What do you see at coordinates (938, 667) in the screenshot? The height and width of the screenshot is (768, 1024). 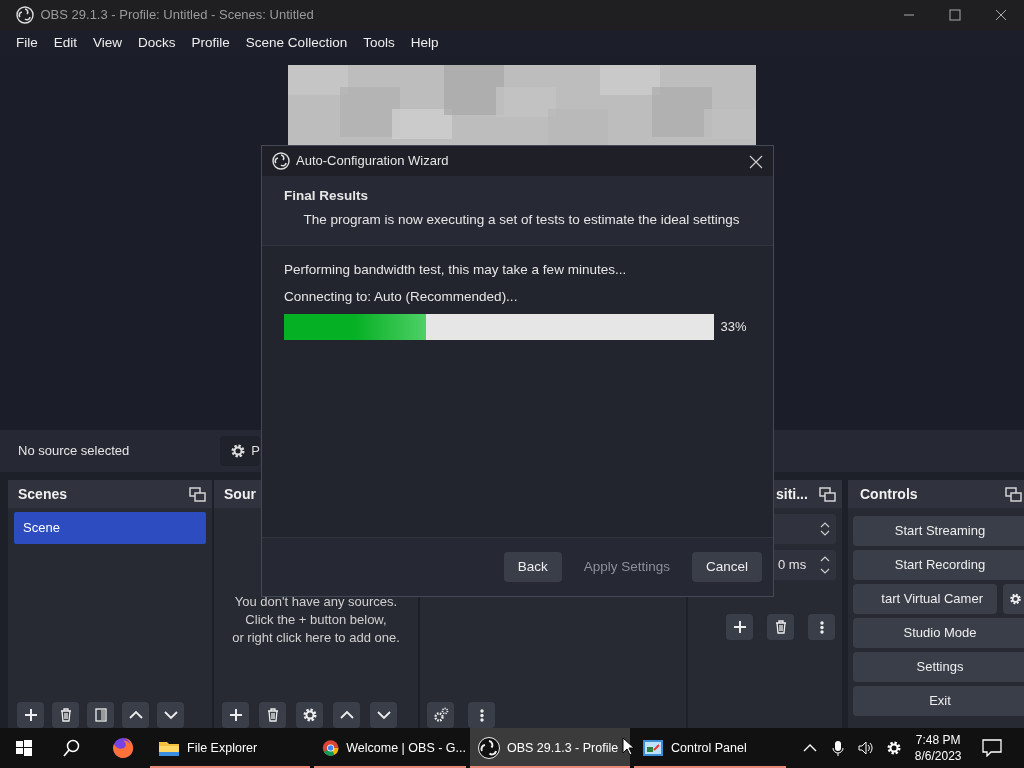 I see `control-button: Settings` at bounding box center [938, 667].